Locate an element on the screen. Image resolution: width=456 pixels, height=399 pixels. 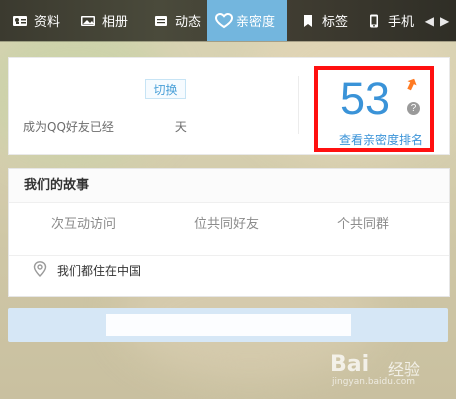
help-icon: ? is located at coordinates (413, 108).